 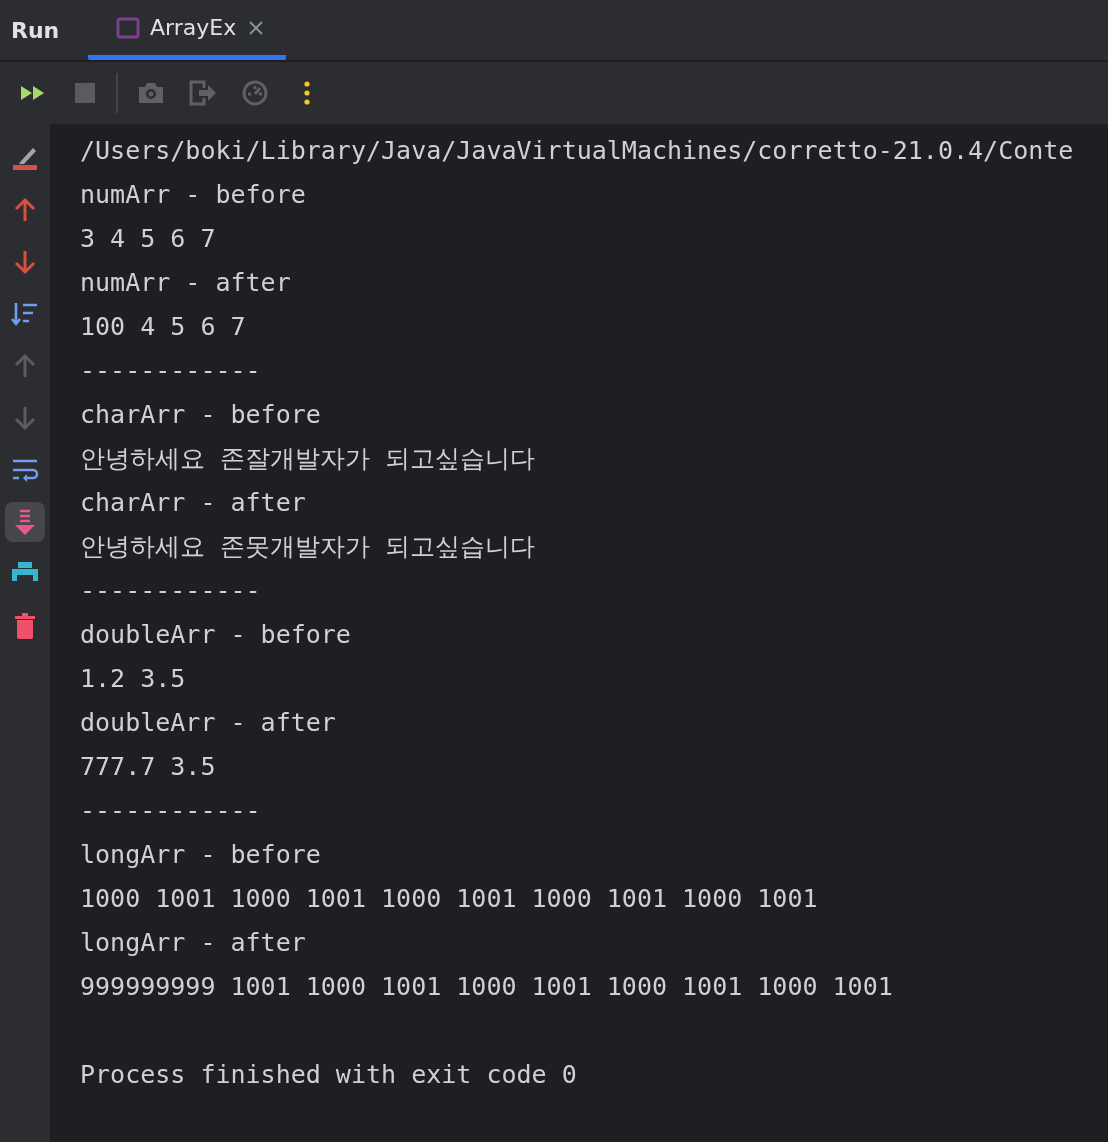 What do you see at coordinates (128, 27) in the screenshot?
I see `window-icon` at bounding box center [128, 27].